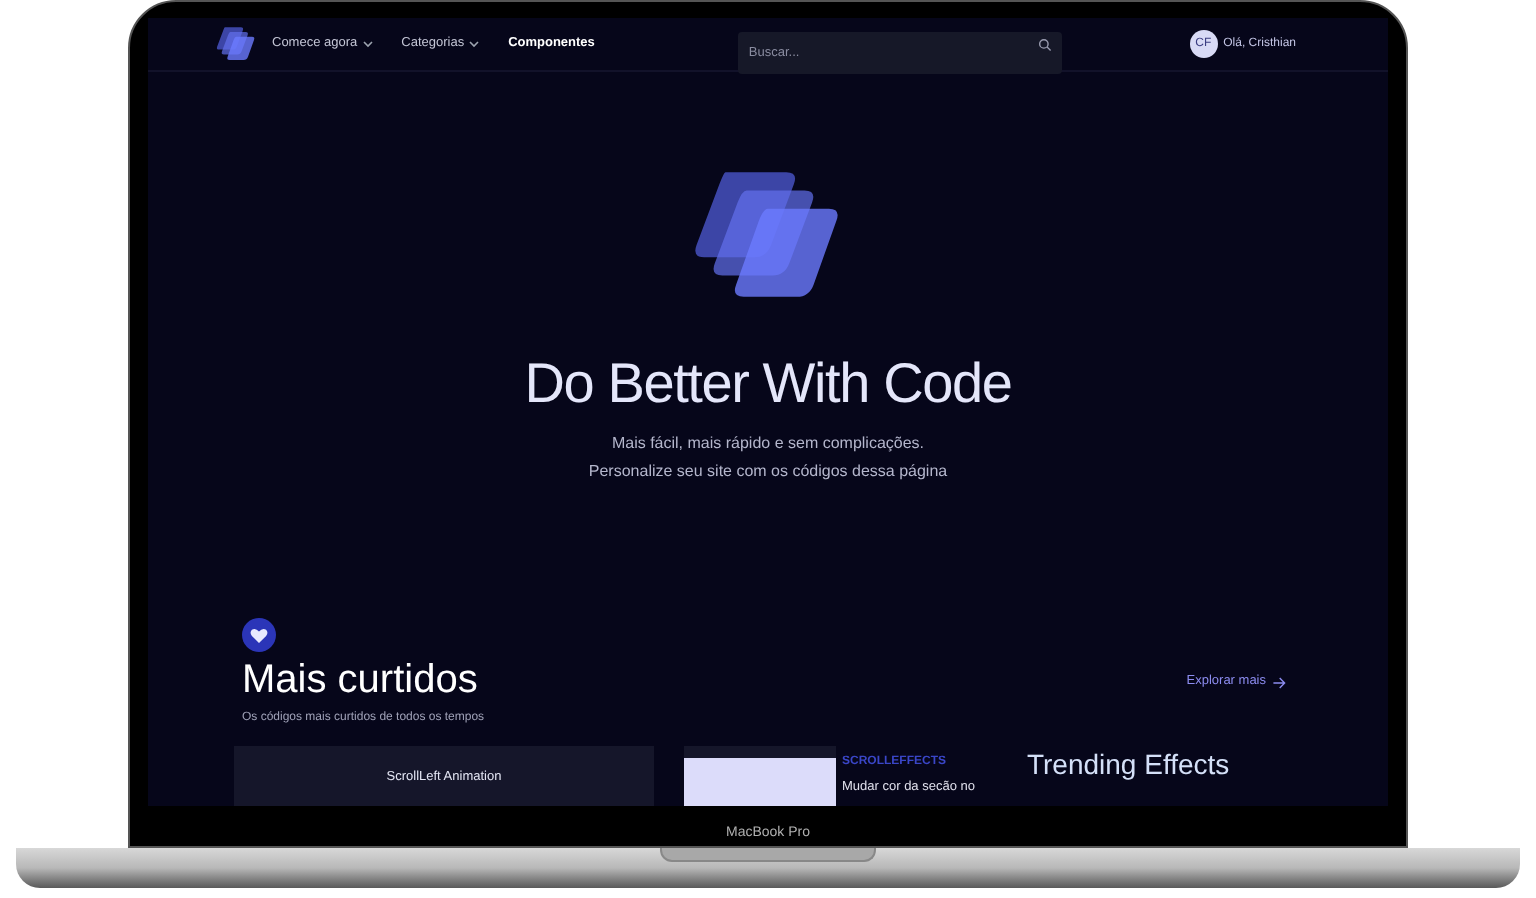 The width and height of the screenshot is (1536, 898). Describe the element at coordinates (259, 635) in the screenshot. I see `heart-icon` at that location.